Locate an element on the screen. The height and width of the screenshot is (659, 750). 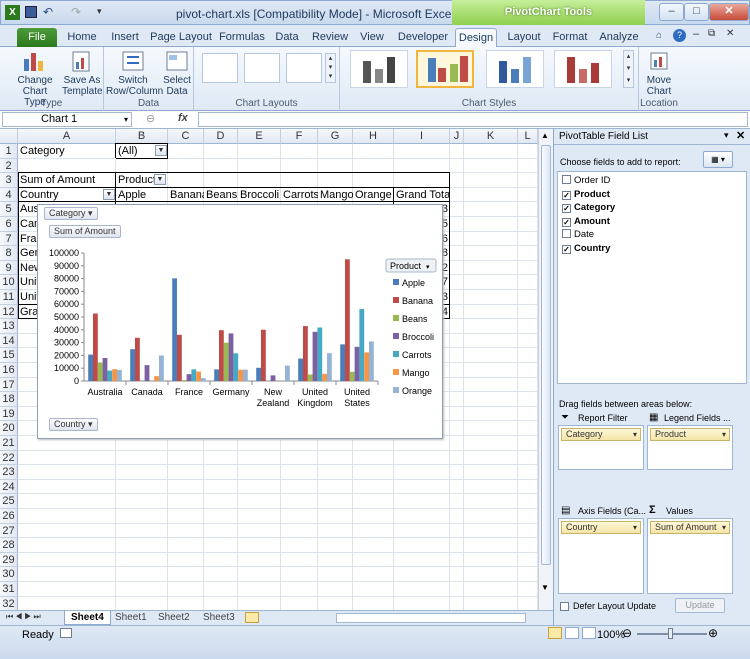
row-header-30: 30 is located at coordinates (9, 574).